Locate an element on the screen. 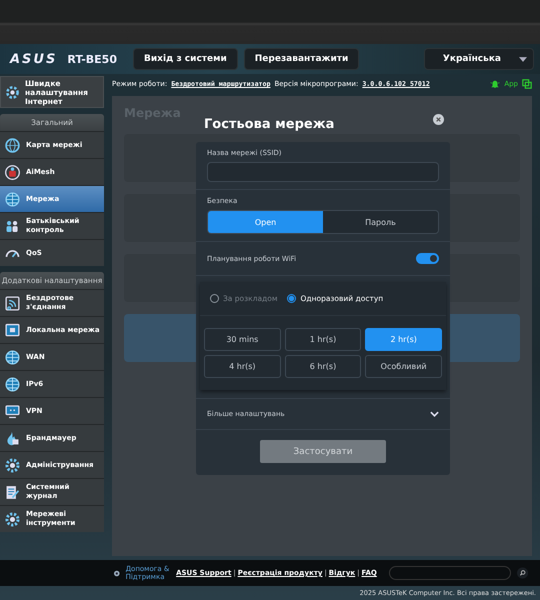 This screenshot has height=600, width=540. schedule-toggle is located at coordinates (427, 258).